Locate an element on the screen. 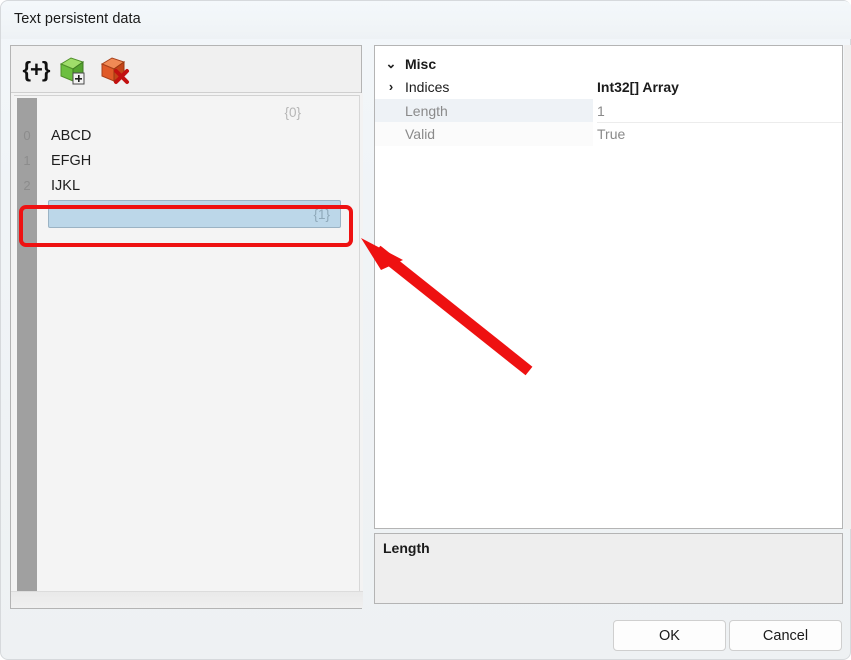 The width and height of the screenshot is (851, 660). list-item-selected-count: {1} is located at coordinates (321, 214).